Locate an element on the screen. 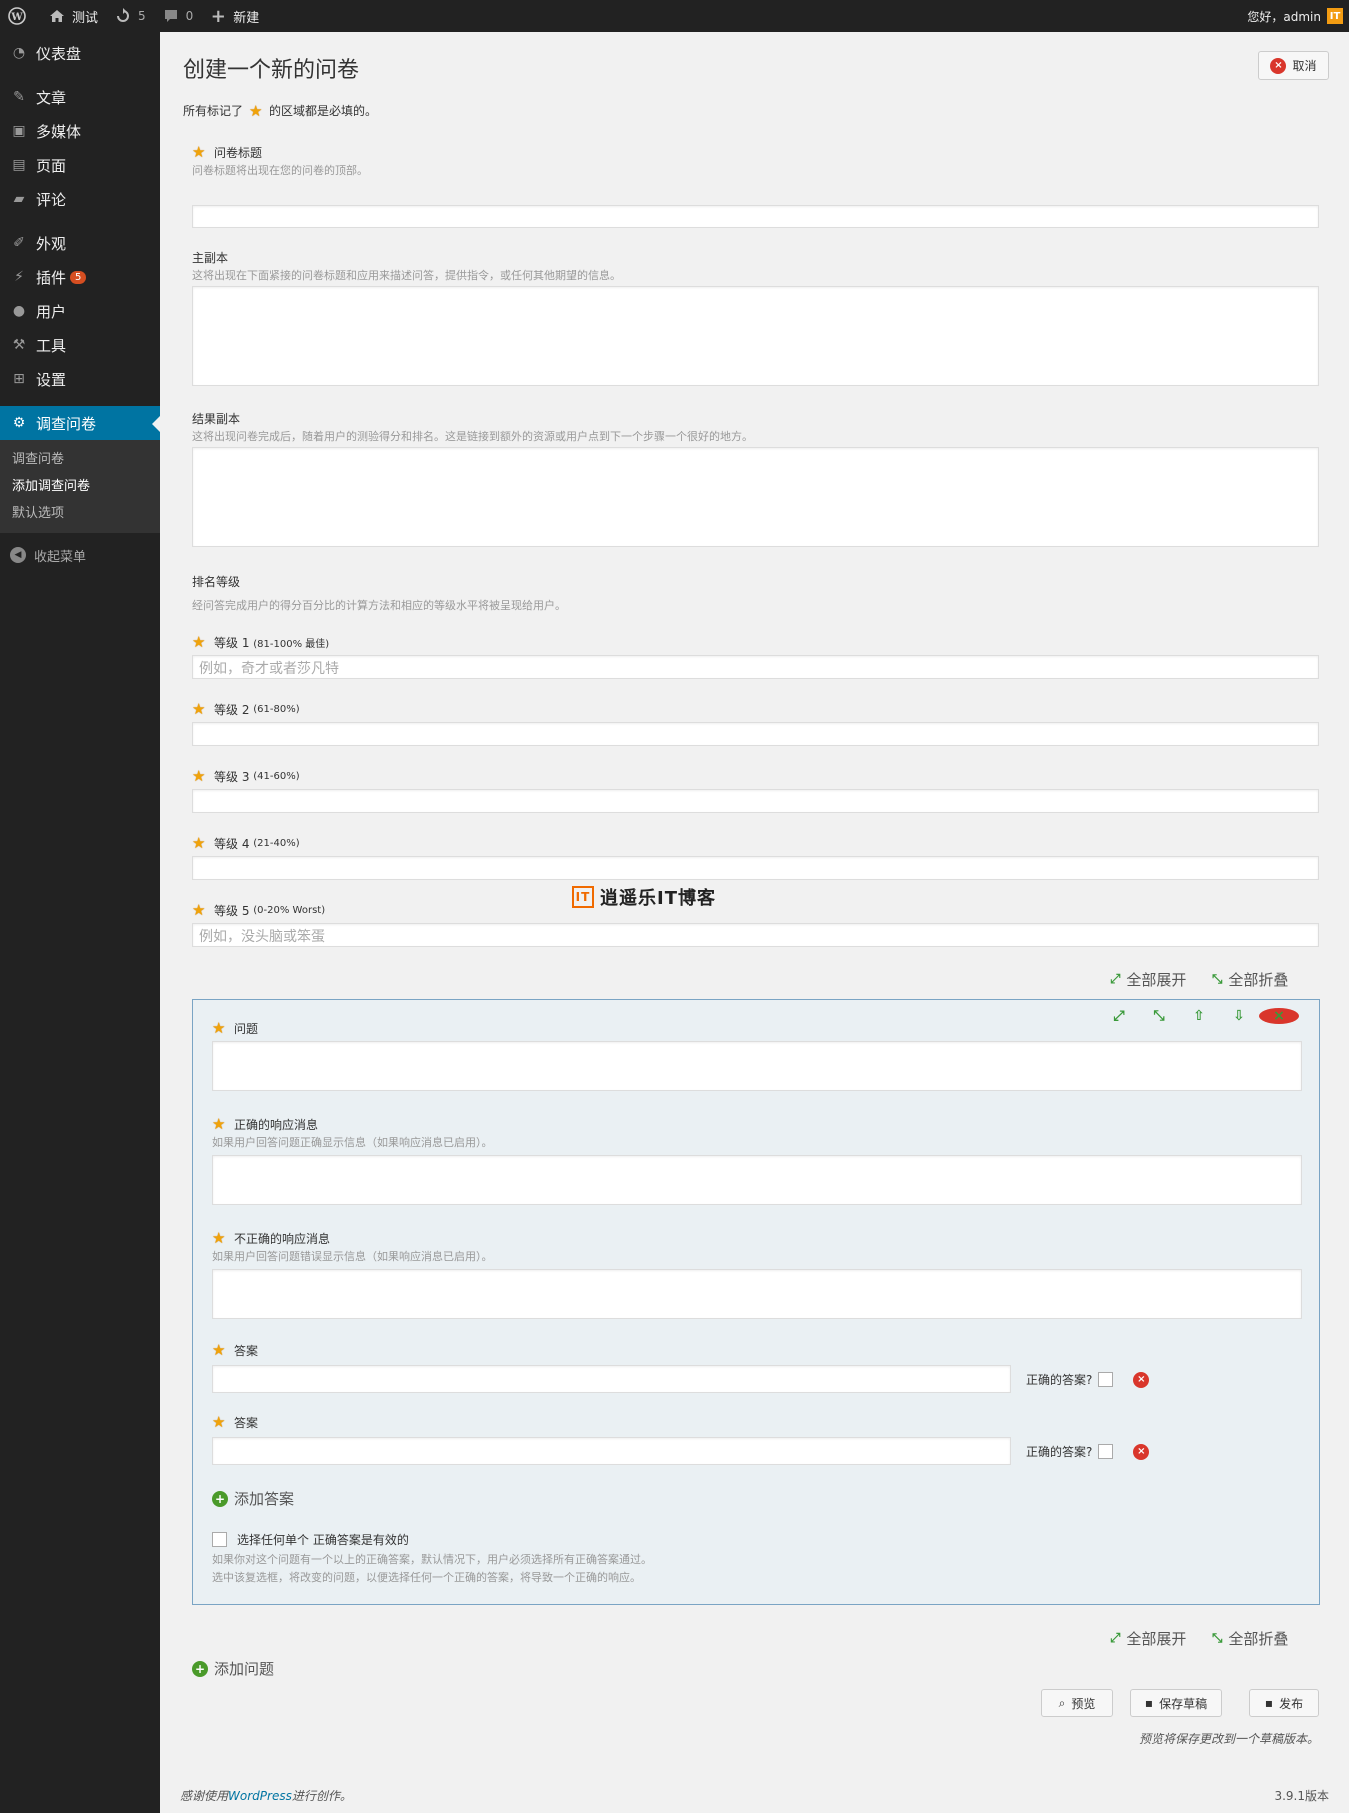 Image resolution: width=1349 pixels, height=1813 pixels. answer-1-correct: 正确的答案? × is located at coordinates (1088, 1379).